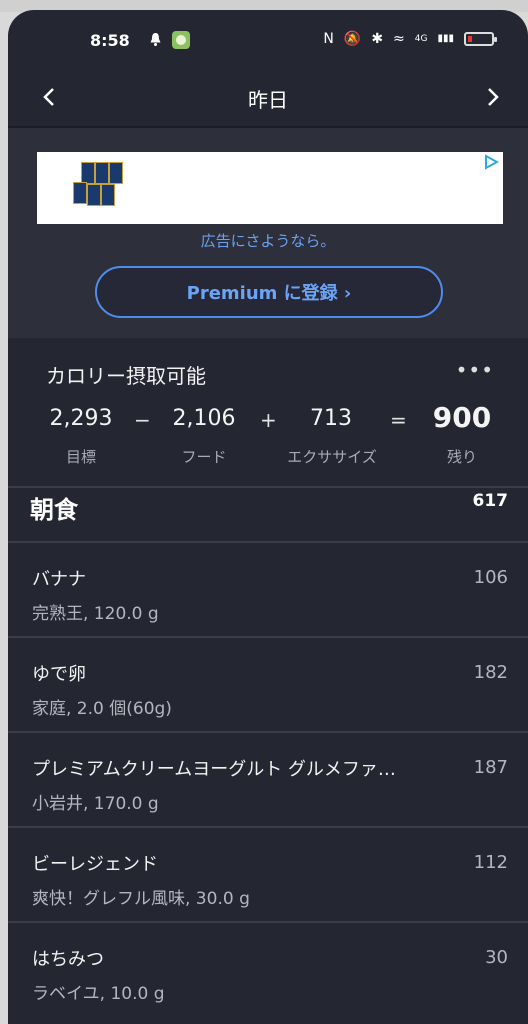 Image resolution: width=528 pixels, height=1024 pixels. I want to click on list-item: バナナ 完熟王, 120.0 g 106, so click(268, 590).